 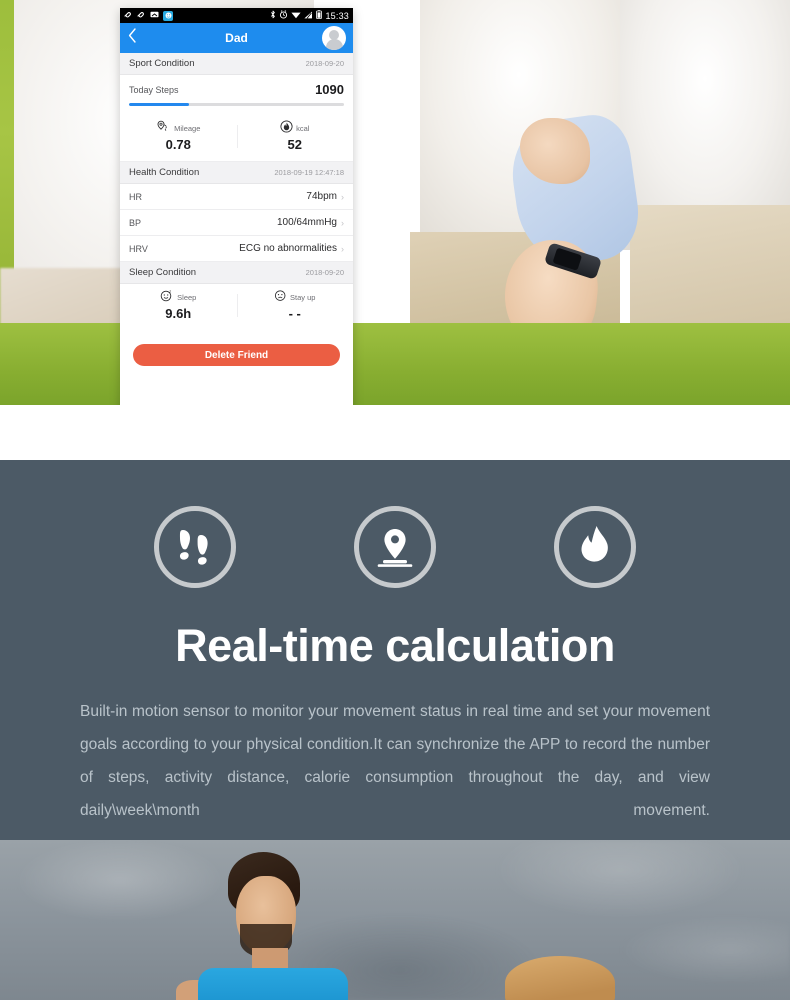 I want to click on steps-progress-wrap, so click(x=236, y=108).